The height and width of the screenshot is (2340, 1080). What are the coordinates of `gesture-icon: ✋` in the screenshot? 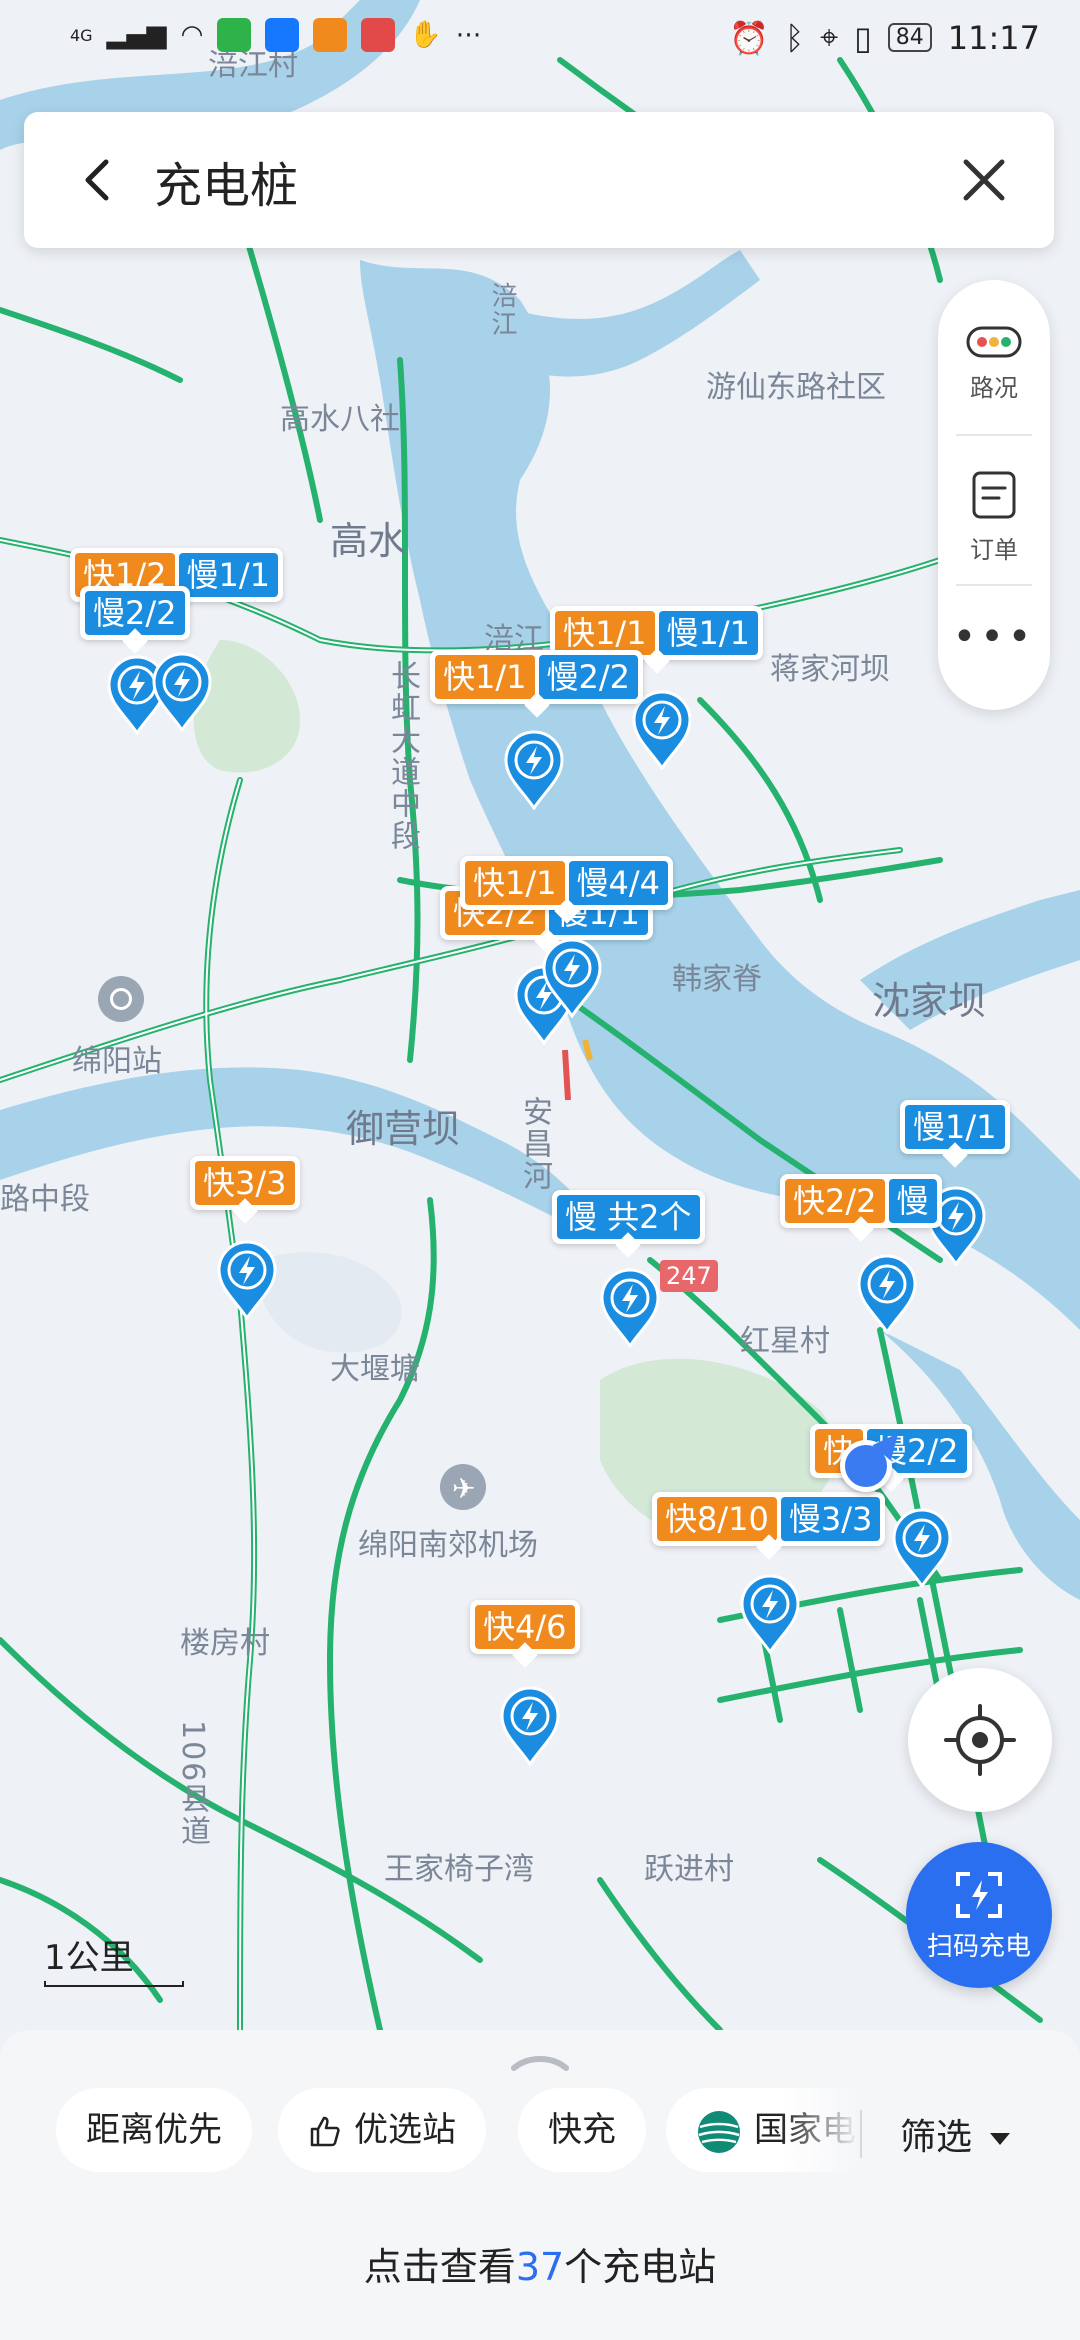 It's located at (425, 35).